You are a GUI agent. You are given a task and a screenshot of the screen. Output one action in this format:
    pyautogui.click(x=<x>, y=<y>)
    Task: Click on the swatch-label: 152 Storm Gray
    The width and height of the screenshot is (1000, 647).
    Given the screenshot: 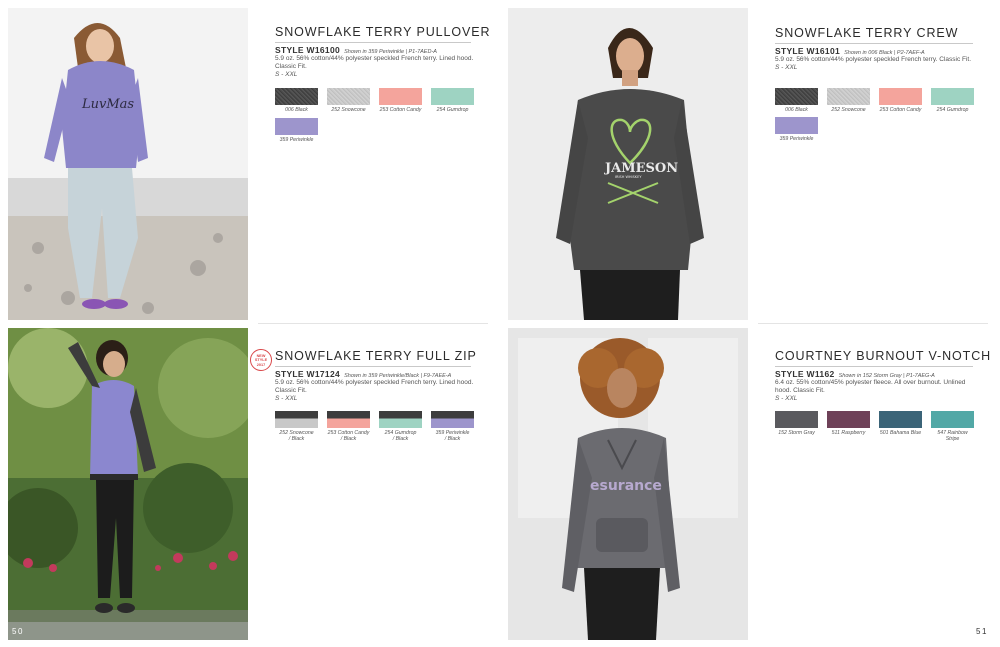 What is the action you would take?
    pyautogui.click(x=796, y=433)
    